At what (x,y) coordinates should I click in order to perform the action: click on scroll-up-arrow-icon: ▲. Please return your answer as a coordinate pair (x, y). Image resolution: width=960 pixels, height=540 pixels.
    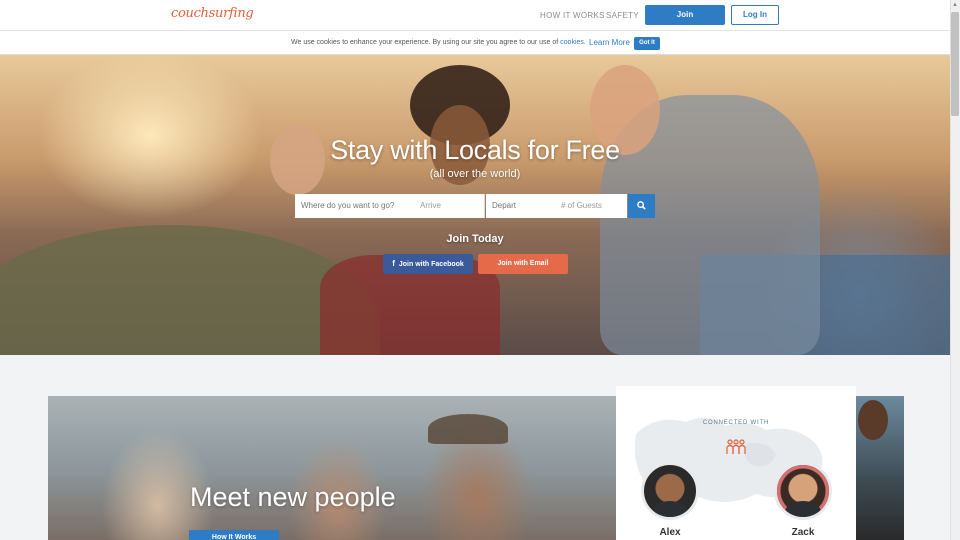
    Looking at the image, I should click on (955, 5).